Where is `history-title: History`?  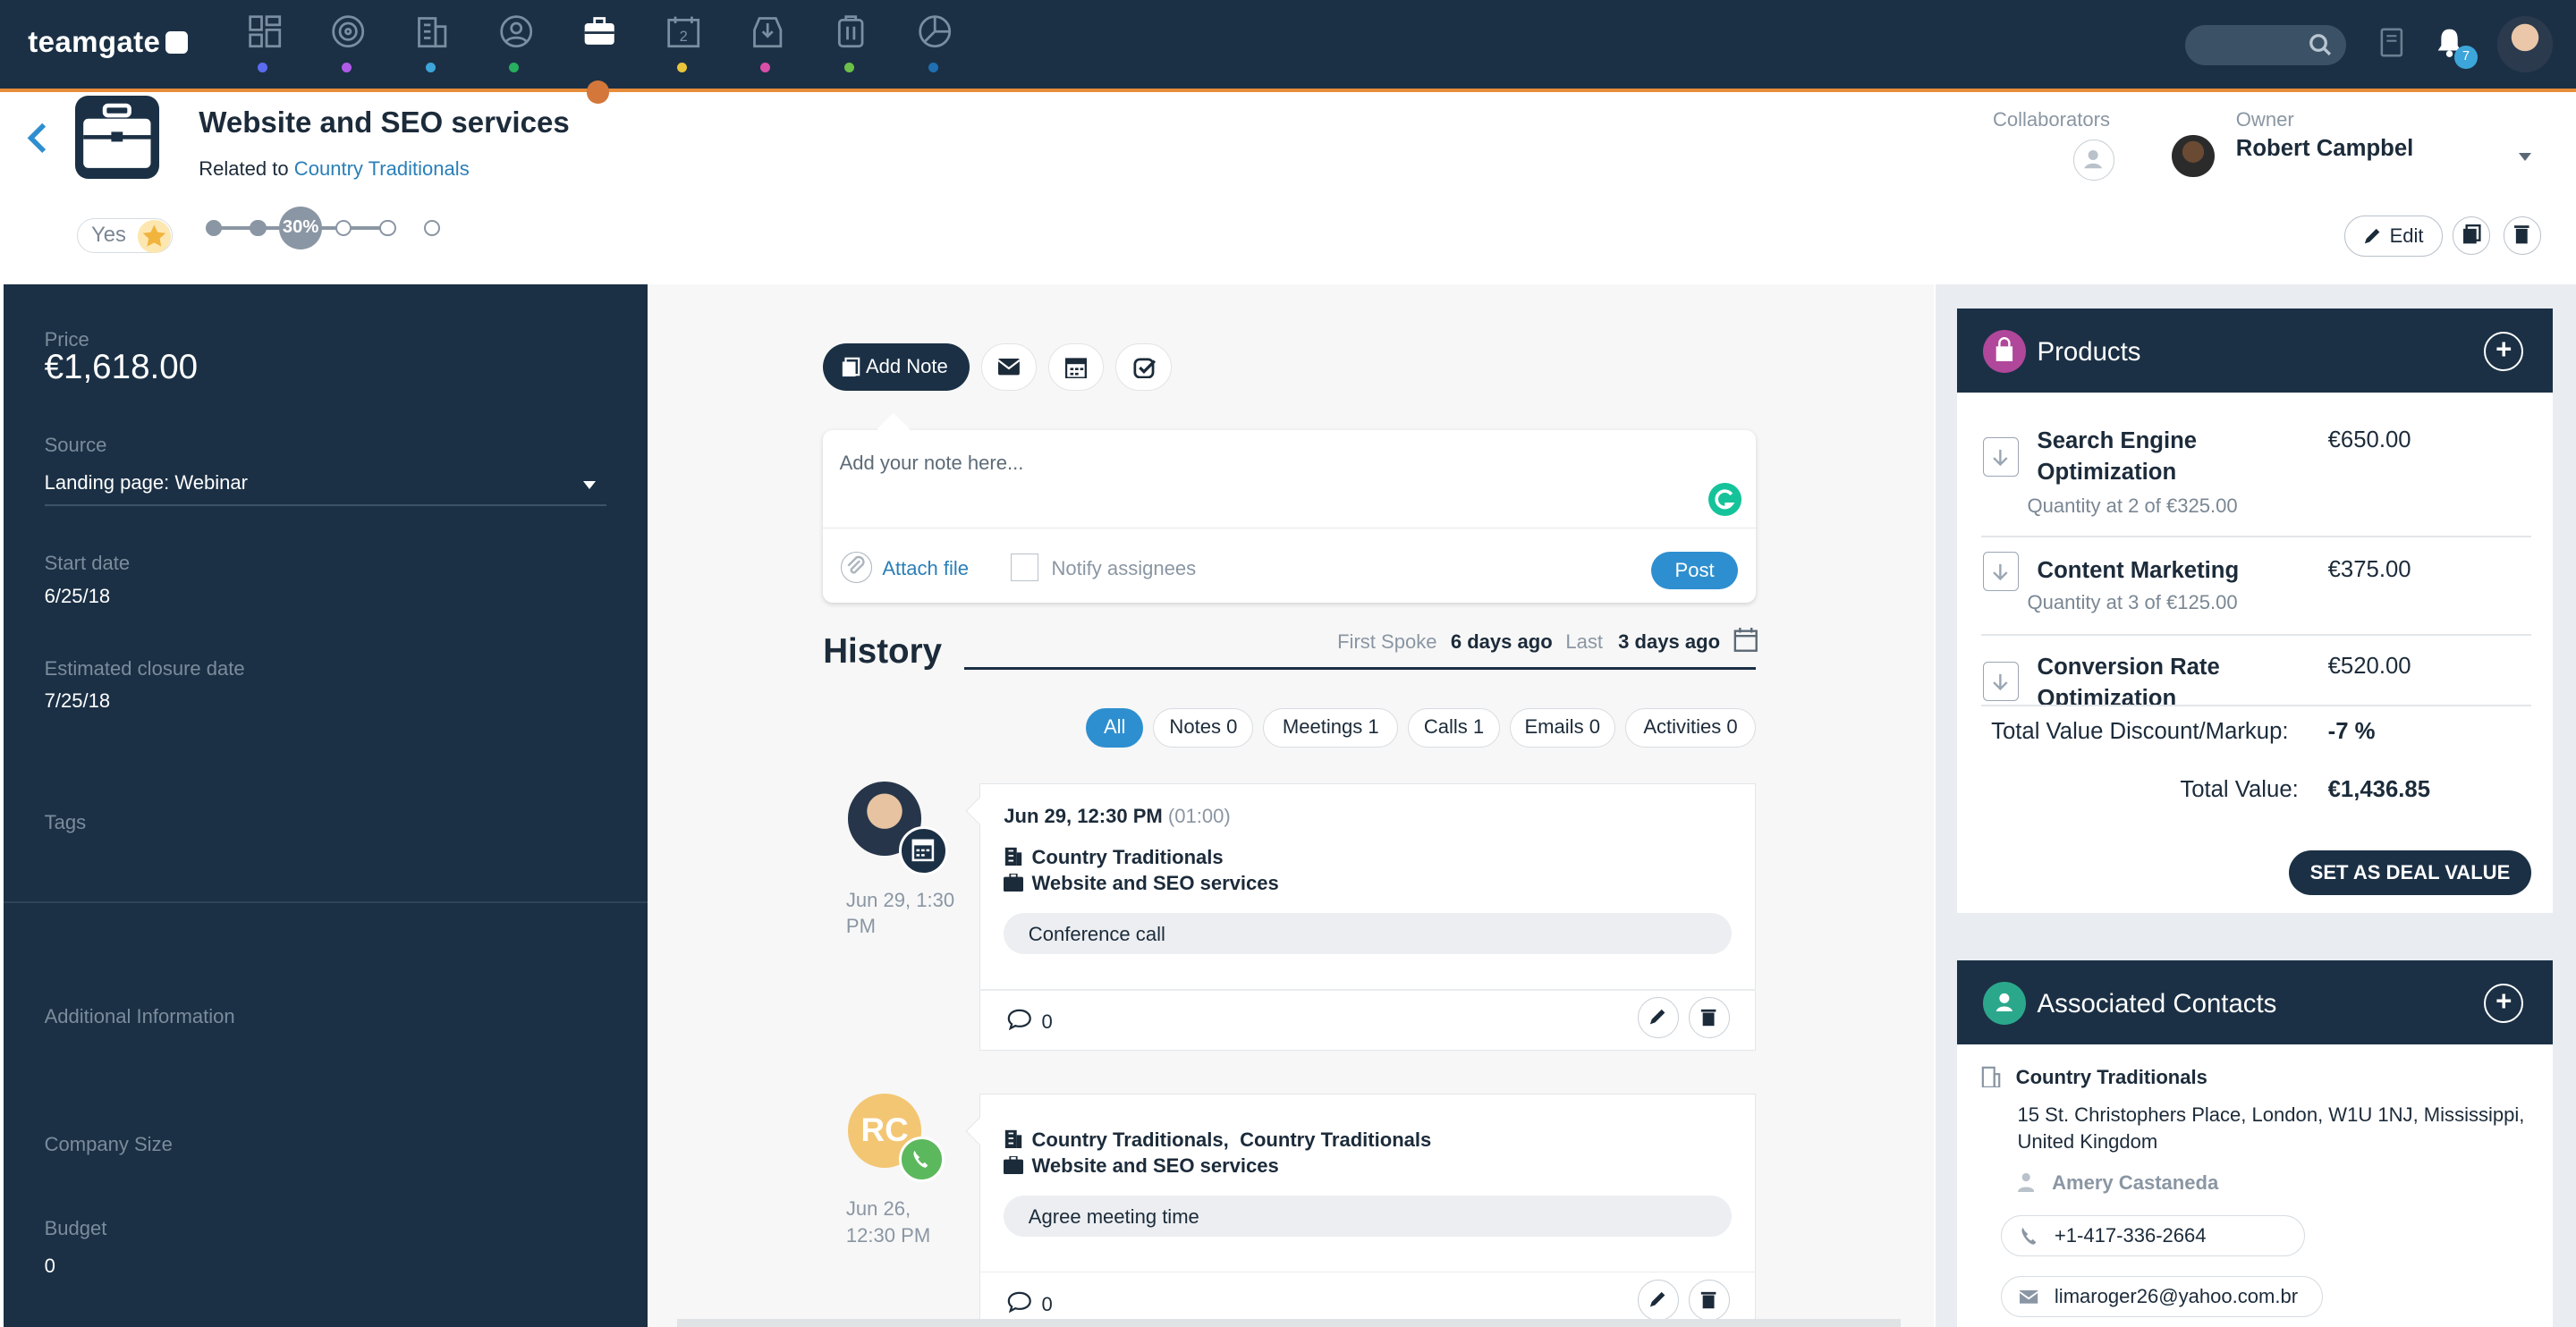 history-title: History is located at coordinates (883, 652).